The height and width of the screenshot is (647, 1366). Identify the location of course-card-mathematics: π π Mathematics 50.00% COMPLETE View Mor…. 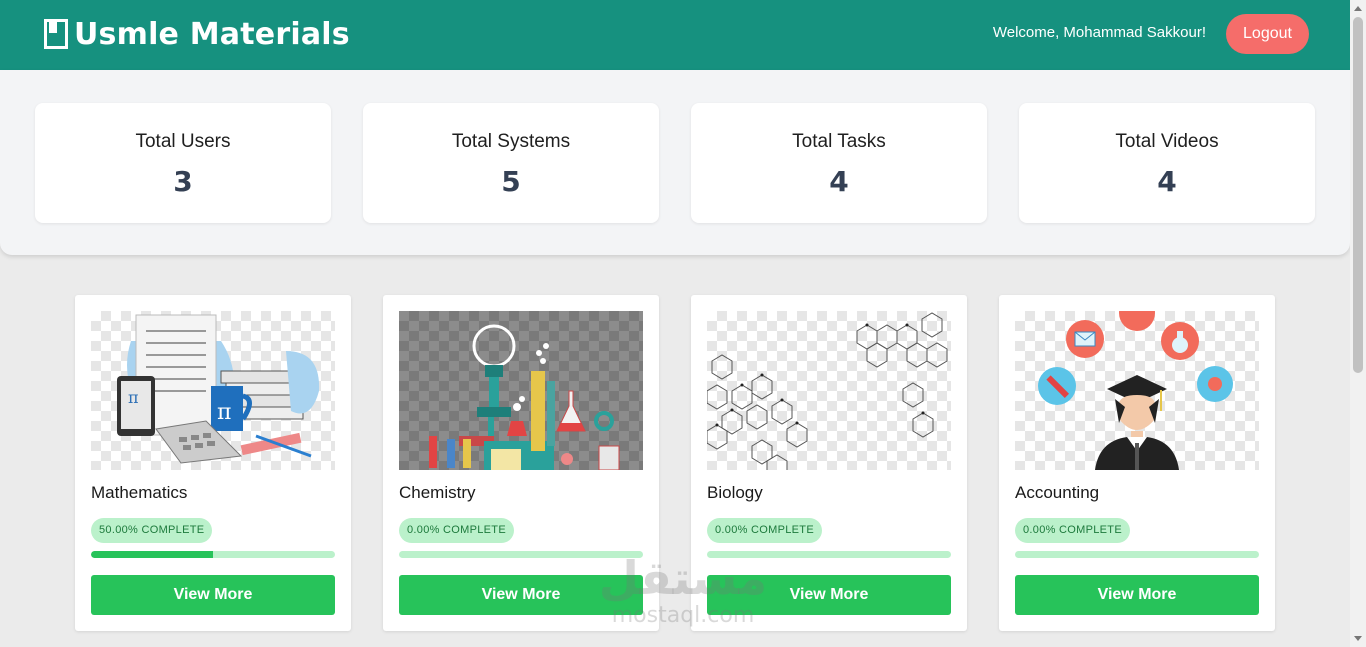
(213, 463).